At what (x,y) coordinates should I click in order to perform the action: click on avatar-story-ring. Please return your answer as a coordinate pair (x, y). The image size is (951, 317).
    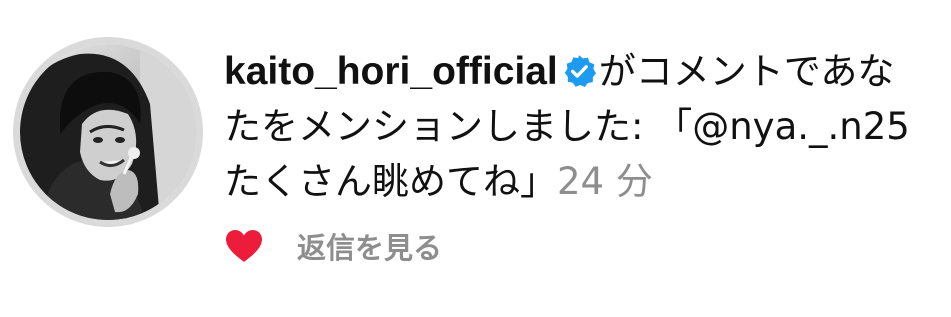
    Looking at the image, I should click on (108, 132).